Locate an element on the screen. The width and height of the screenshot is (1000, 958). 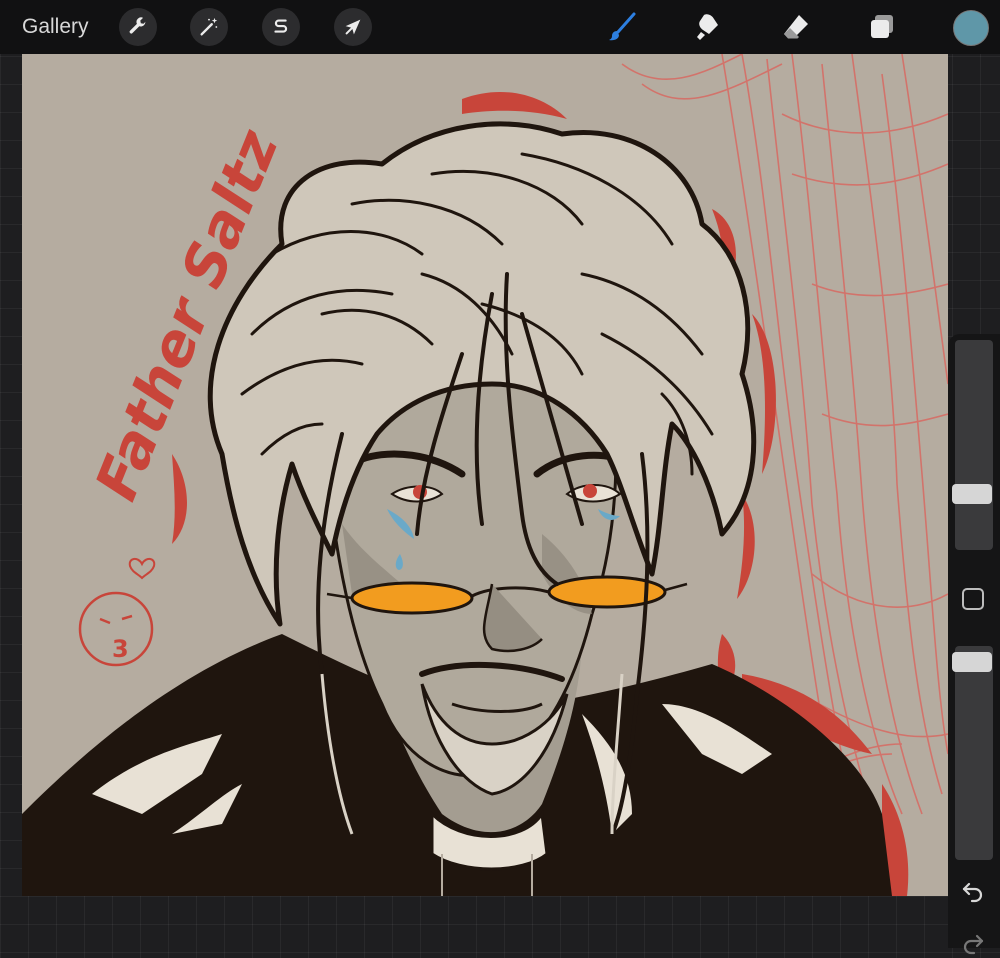
opacity-slider-thumb is located at coordinates (972, 662).